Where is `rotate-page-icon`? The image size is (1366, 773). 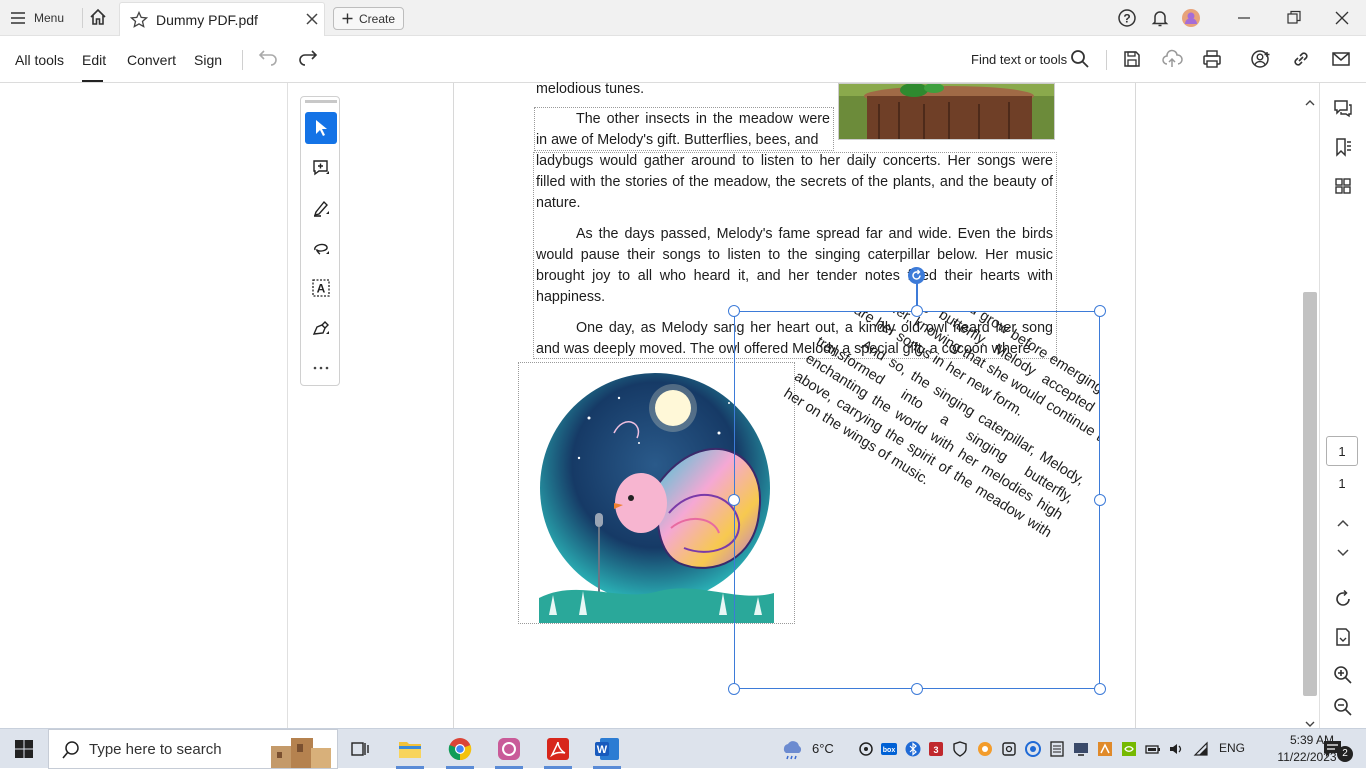
rotate-page-icon is located at coordinates (1343, 599).